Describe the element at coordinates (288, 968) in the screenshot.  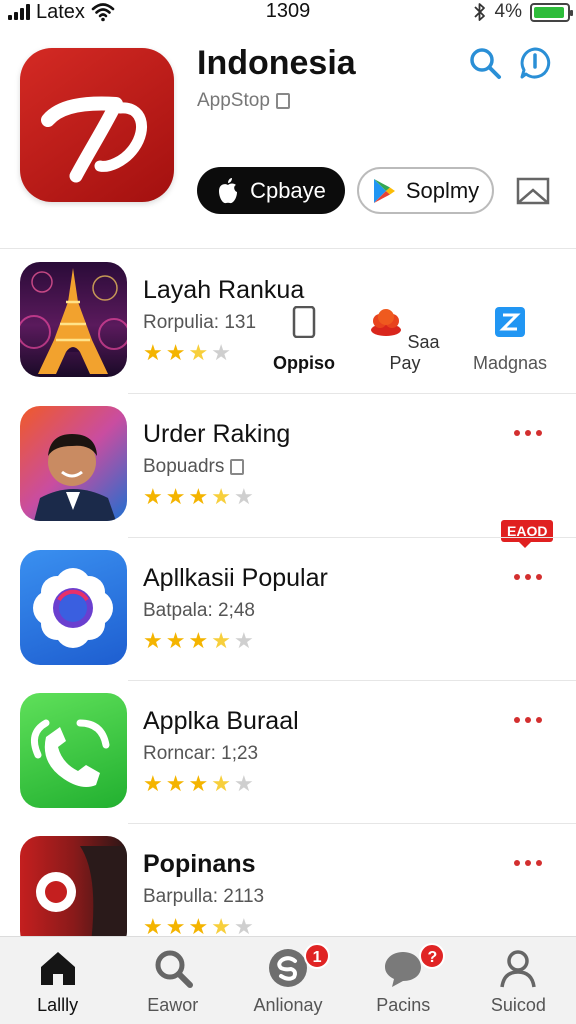
I see `refresh-icon` at that location.